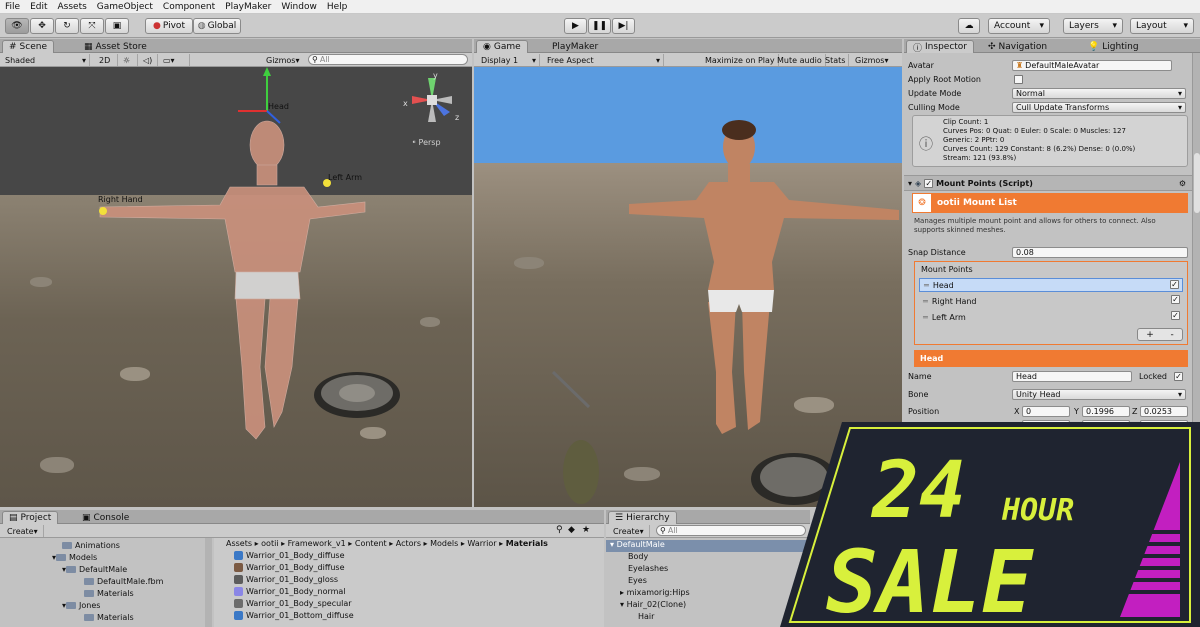  Describe the element at coordinates (481, 543) in the screenshot. I see `breadcrumb-item: Warrior` at that location.